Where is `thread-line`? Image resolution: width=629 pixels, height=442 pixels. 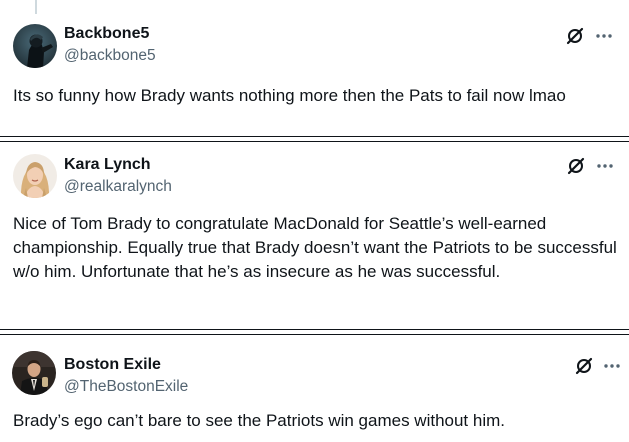
thread-line is located at coordinates (36, 7).